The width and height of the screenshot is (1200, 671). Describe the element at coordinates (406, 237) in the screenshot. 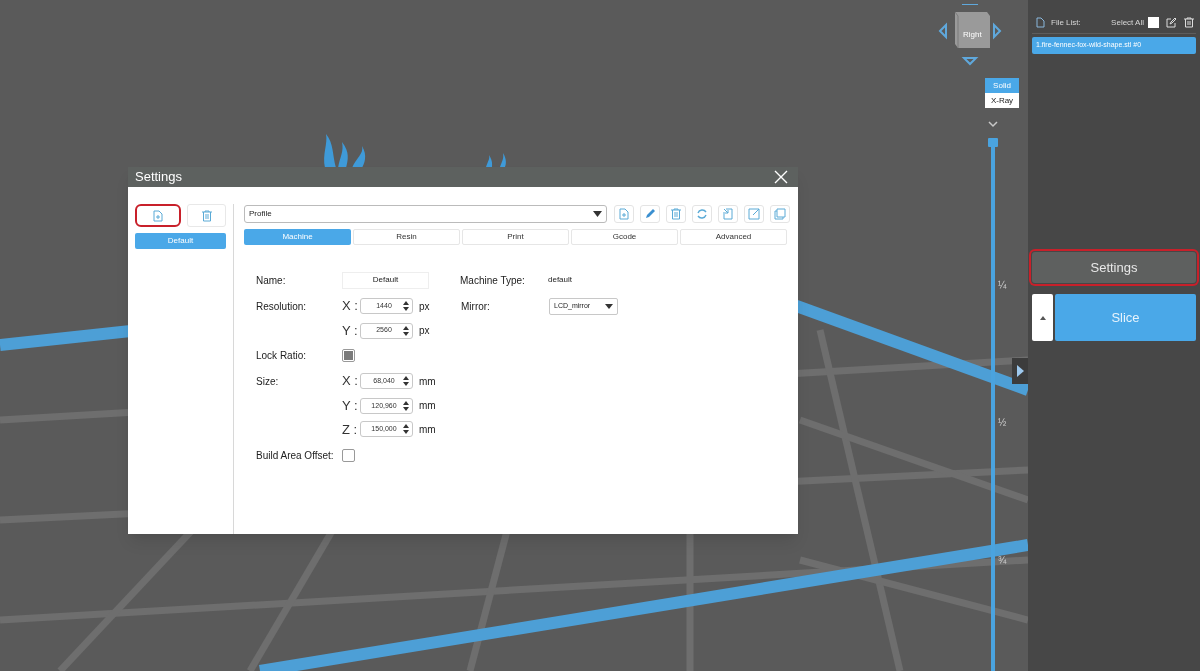

I see `tab: Resin` at that location.